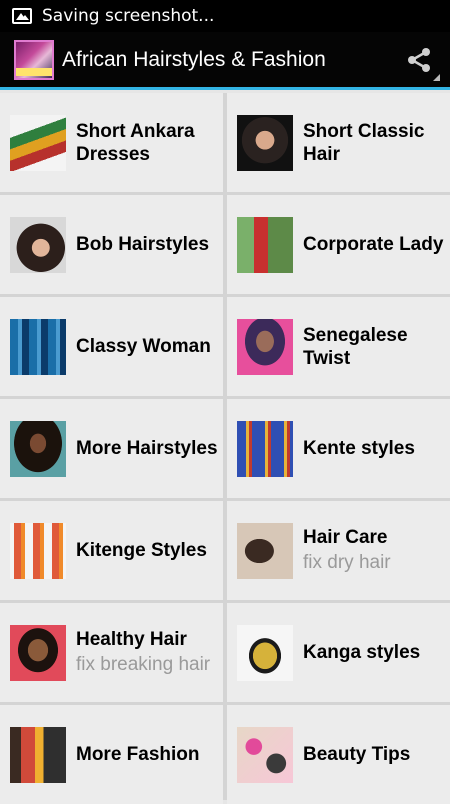  I want to click on tile-text: Kente styles, so click(359, 448).